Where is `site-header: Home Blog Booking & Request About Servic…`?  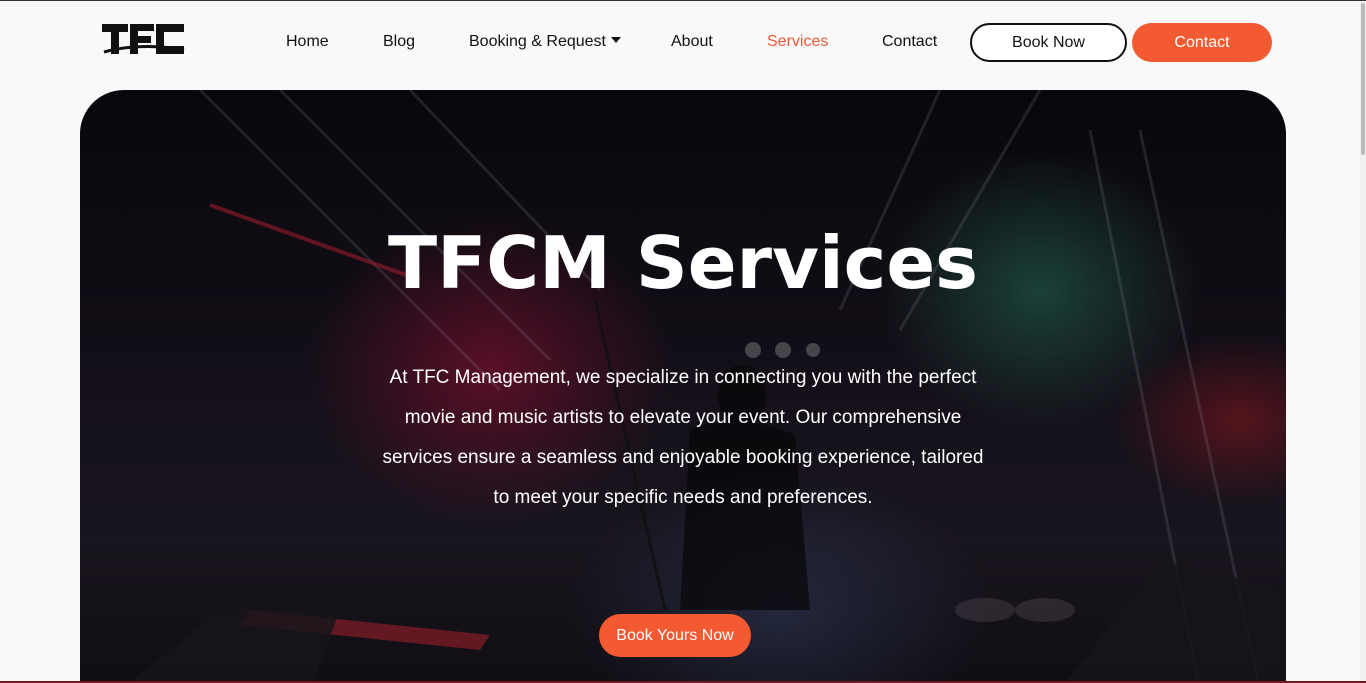 site-header: Home Blog Booking & Request About Servic… is located at coordinates (680, 45).